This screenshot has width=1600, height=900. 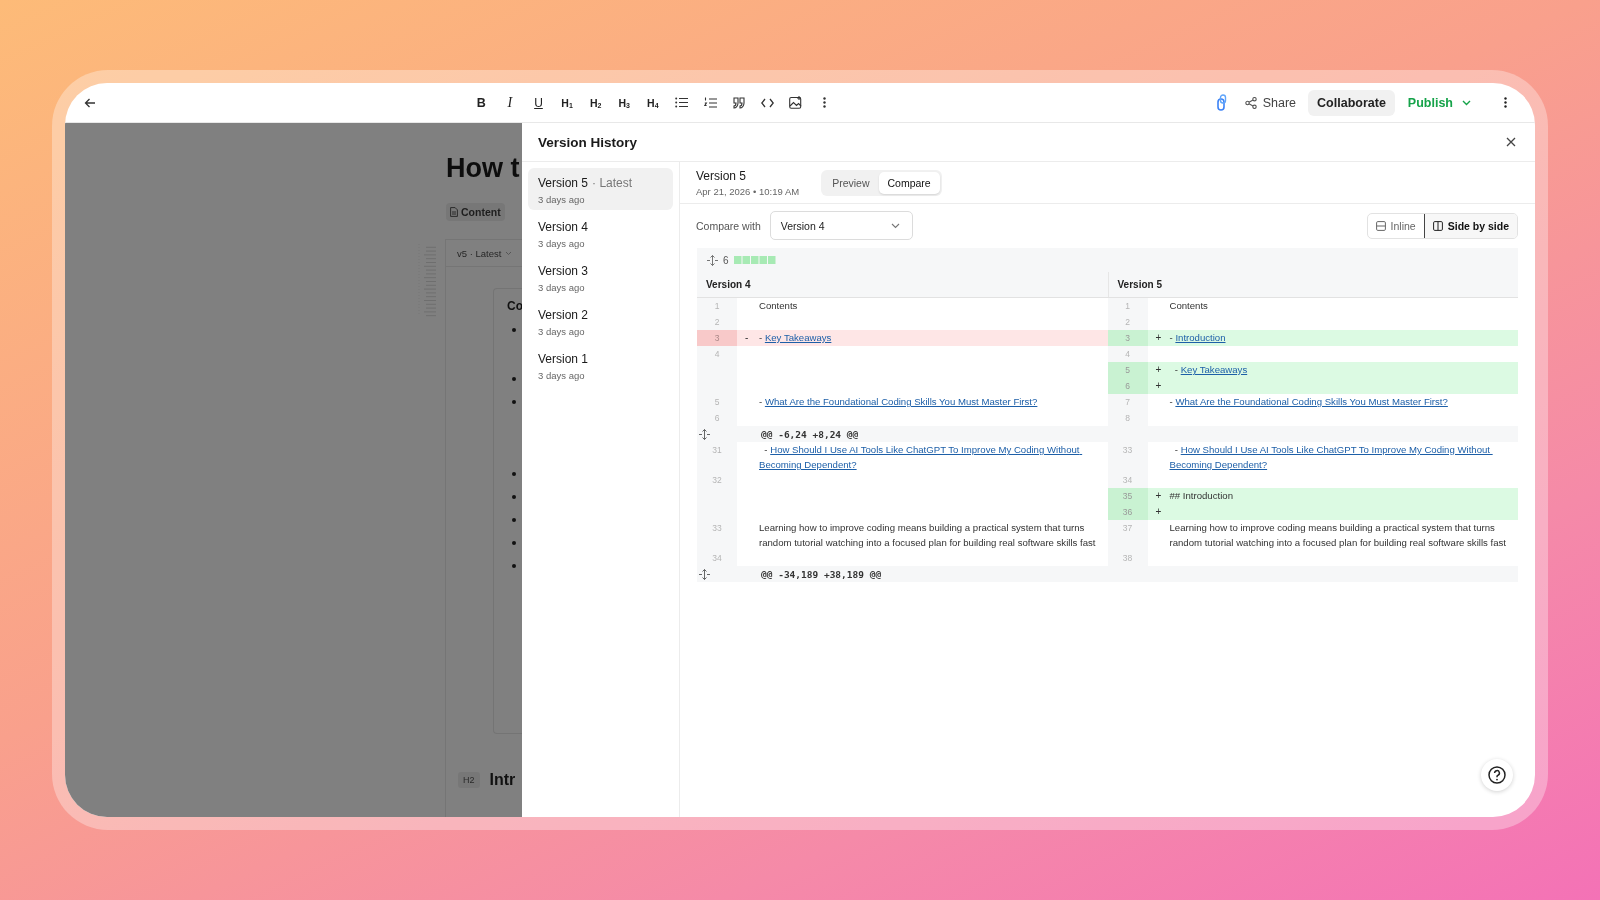 I want to click on layout-tab: Side by side, so click(x=1470, y=225).